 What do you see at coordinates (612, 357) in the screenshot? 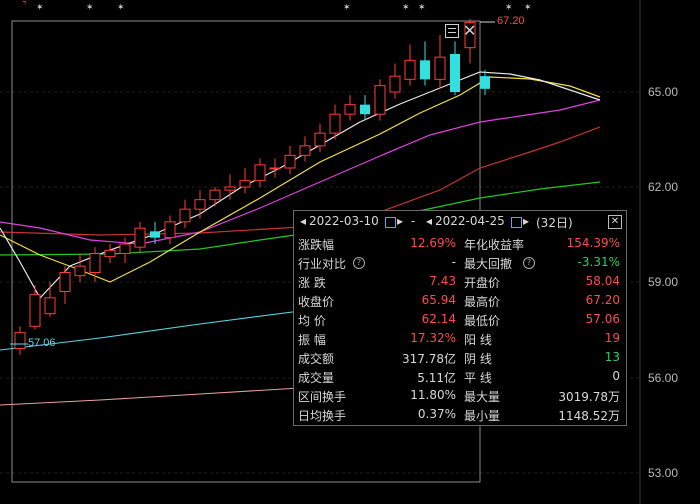
I see `stat-value: 13` at bounding box center [612, 357].